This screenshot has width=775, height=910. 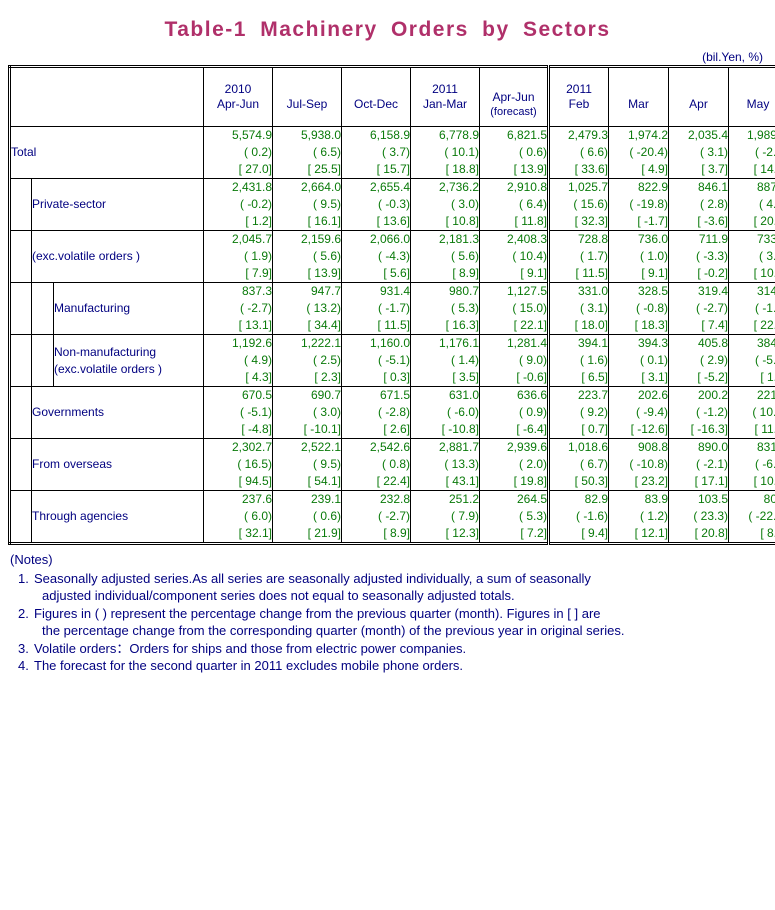 I want to click on data-cell: 2,736.2 ( 3.0) [ 10.8], so click(x=445, y=204).